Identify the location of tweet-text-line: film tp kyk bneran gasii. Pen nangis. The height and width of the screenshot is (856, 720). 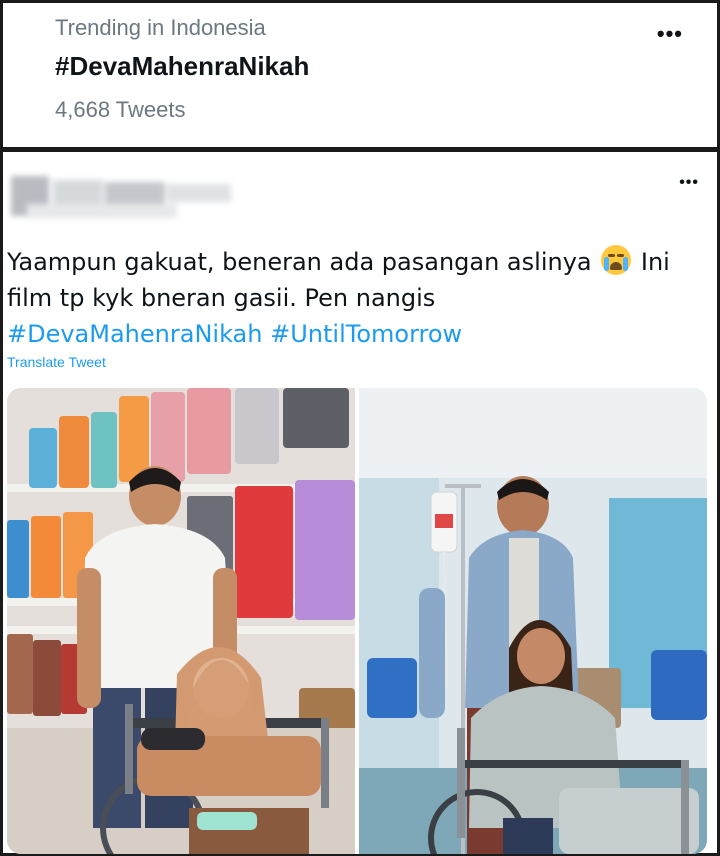
(221, 298).